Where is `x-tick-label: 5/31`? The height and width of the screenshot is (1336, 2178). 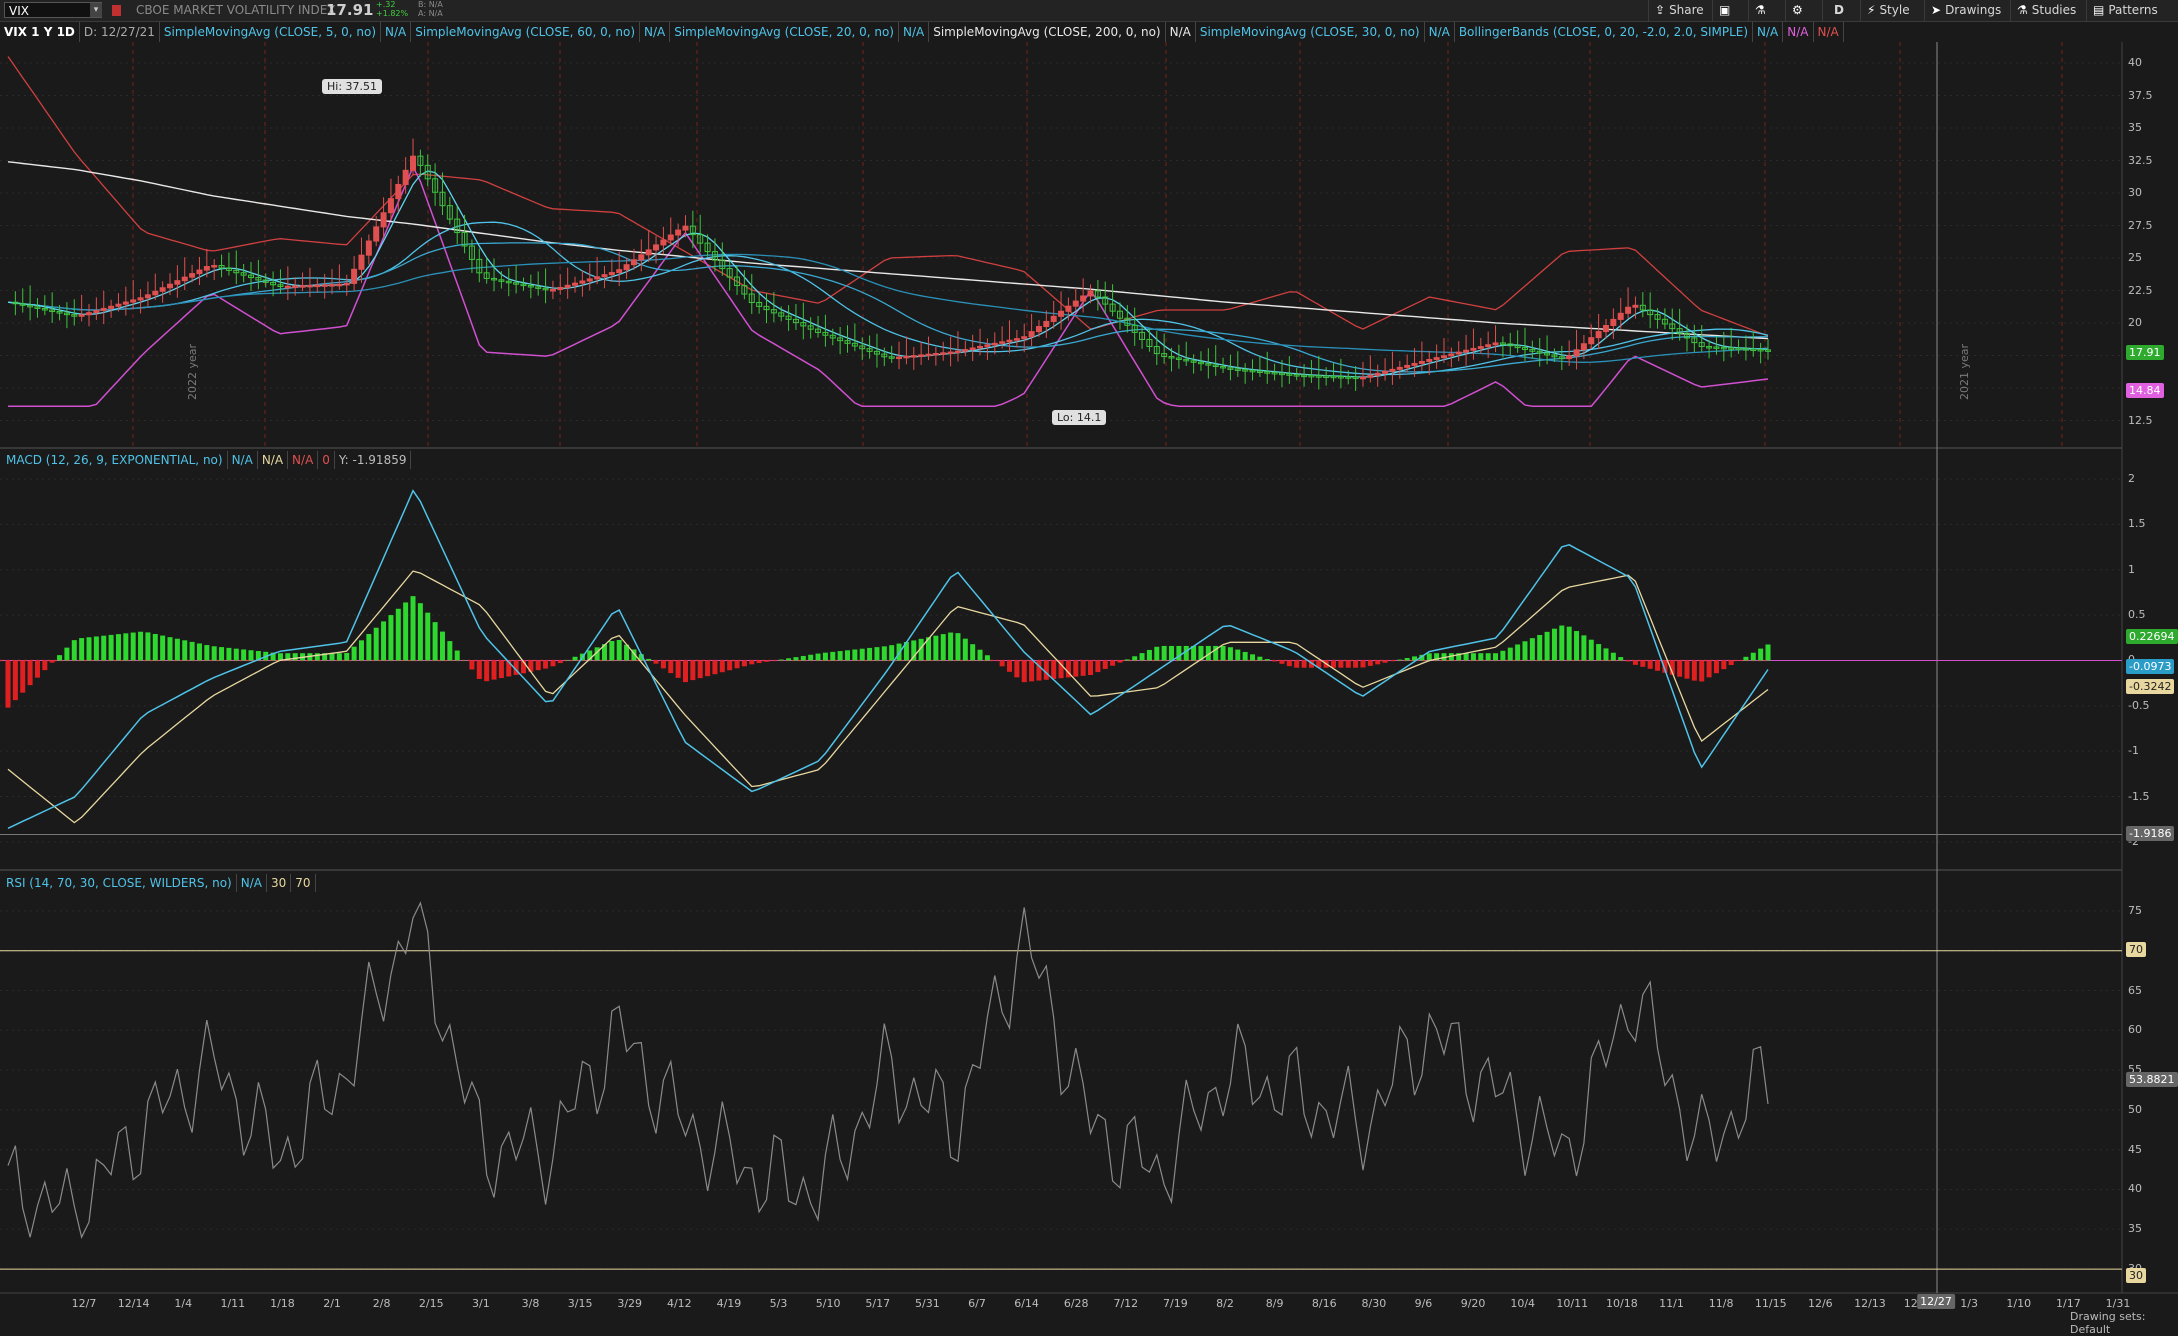 x-tick-label: 5/31 is located at coordinates (927, 1303).